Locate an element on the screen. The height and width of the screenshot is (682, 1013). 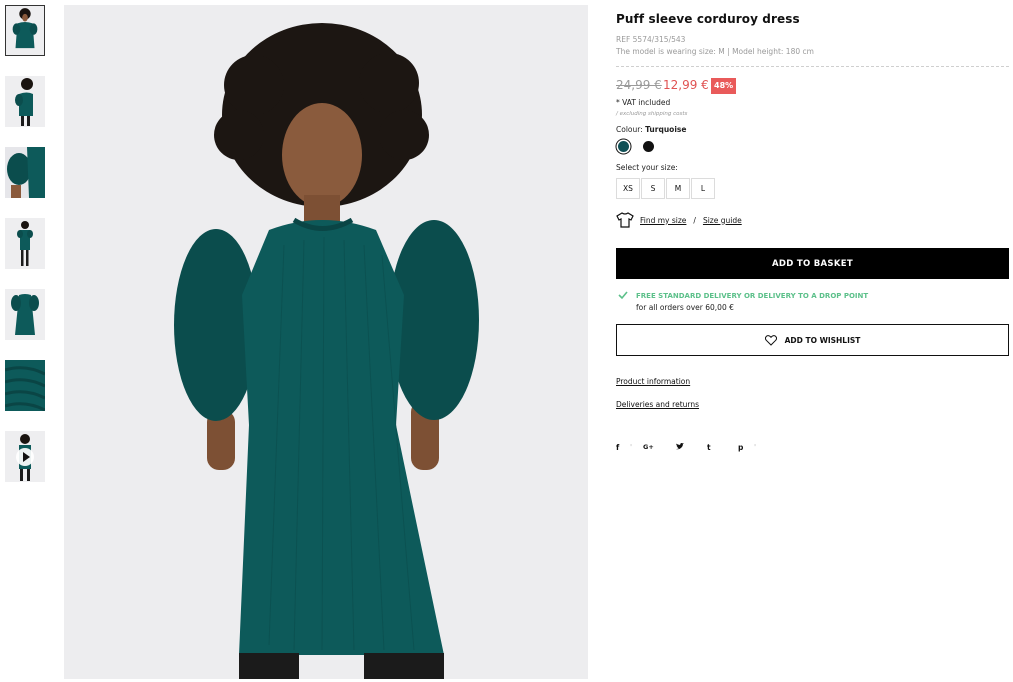
size-label: Select your size: is located at coordinates (647, 167).